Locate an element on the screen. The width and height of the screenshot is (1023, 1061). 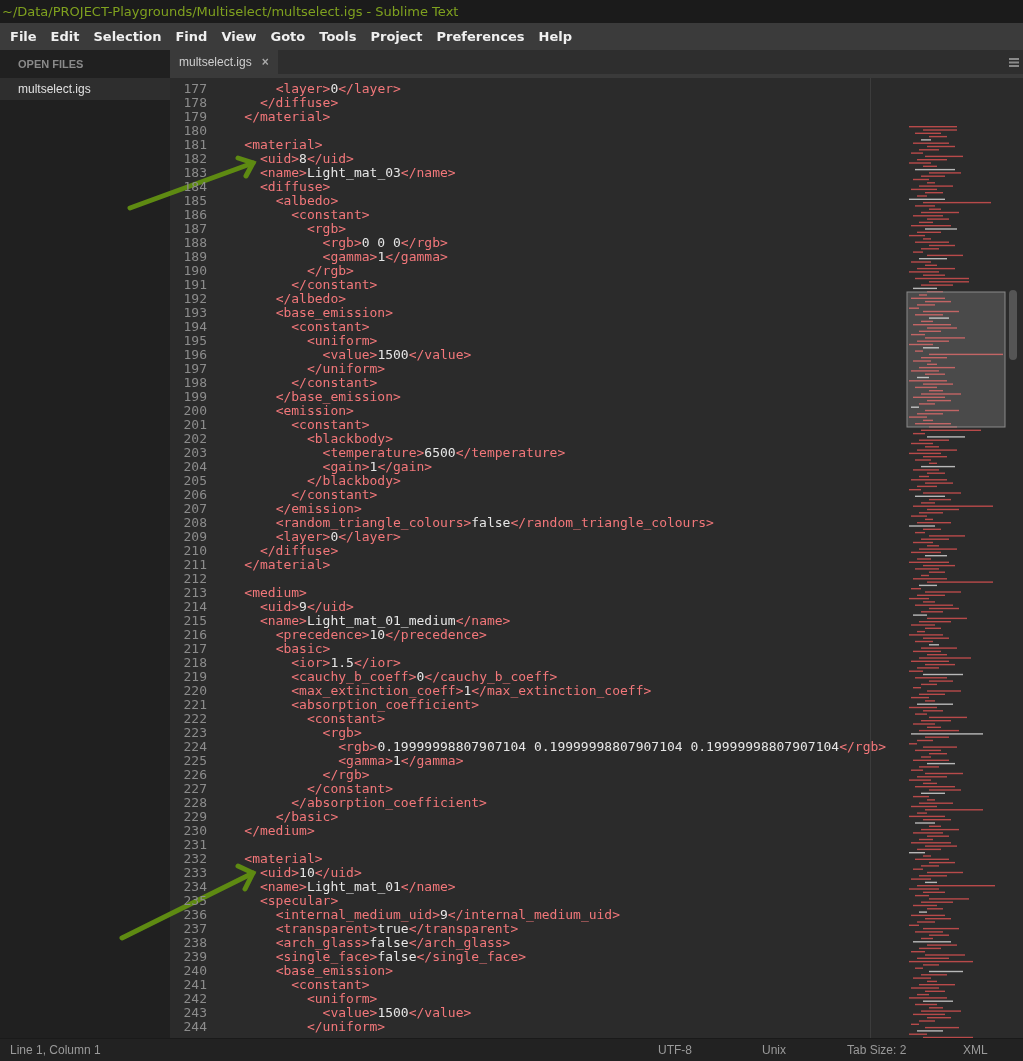
line-number: 240 is located at coordinates (194, 971).